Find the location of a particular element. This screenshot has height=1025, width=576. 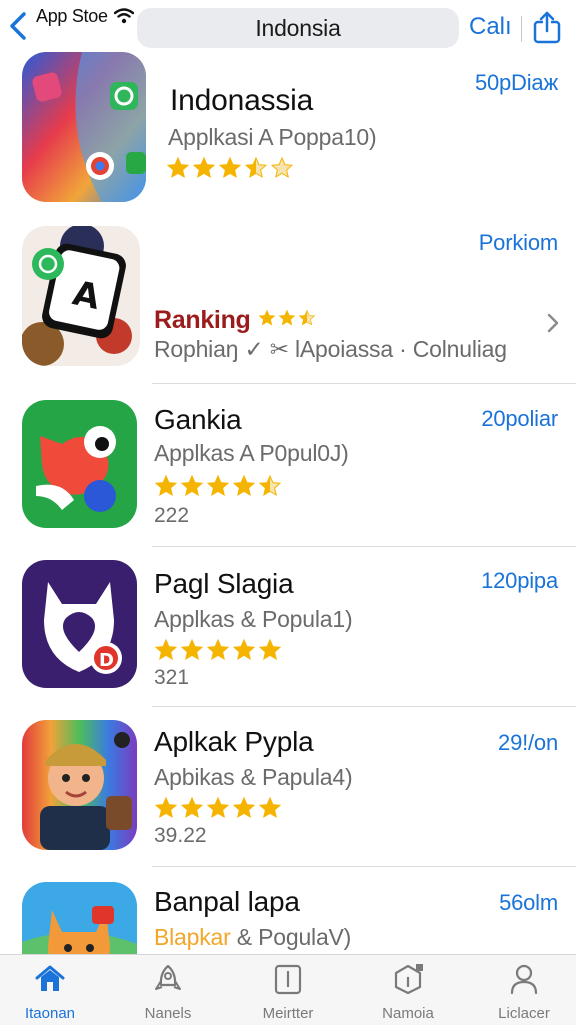

svg-text: D is located at coordinates (106, 660).